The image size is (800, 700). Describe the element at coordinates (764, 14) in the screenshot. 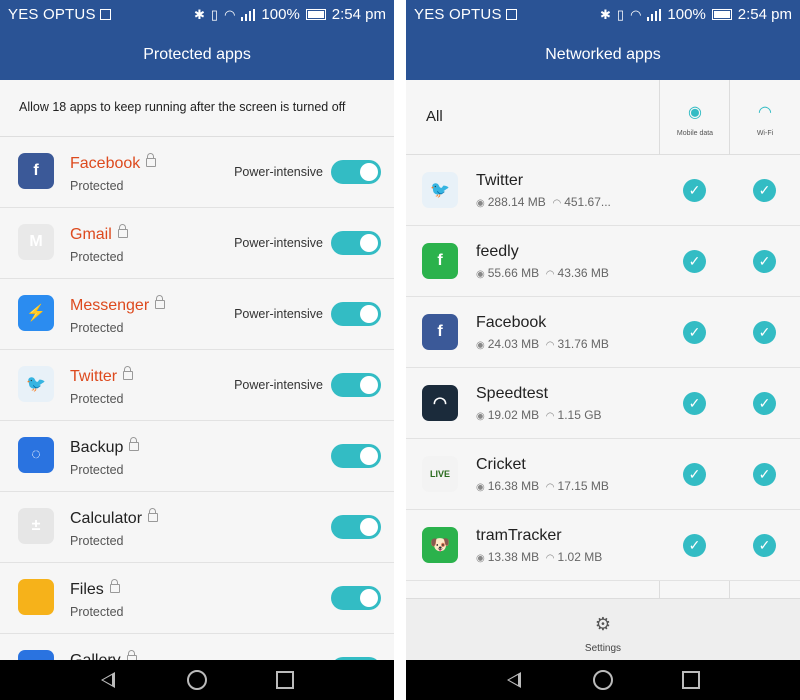

I see `clock: 2:54 pm` at that location.